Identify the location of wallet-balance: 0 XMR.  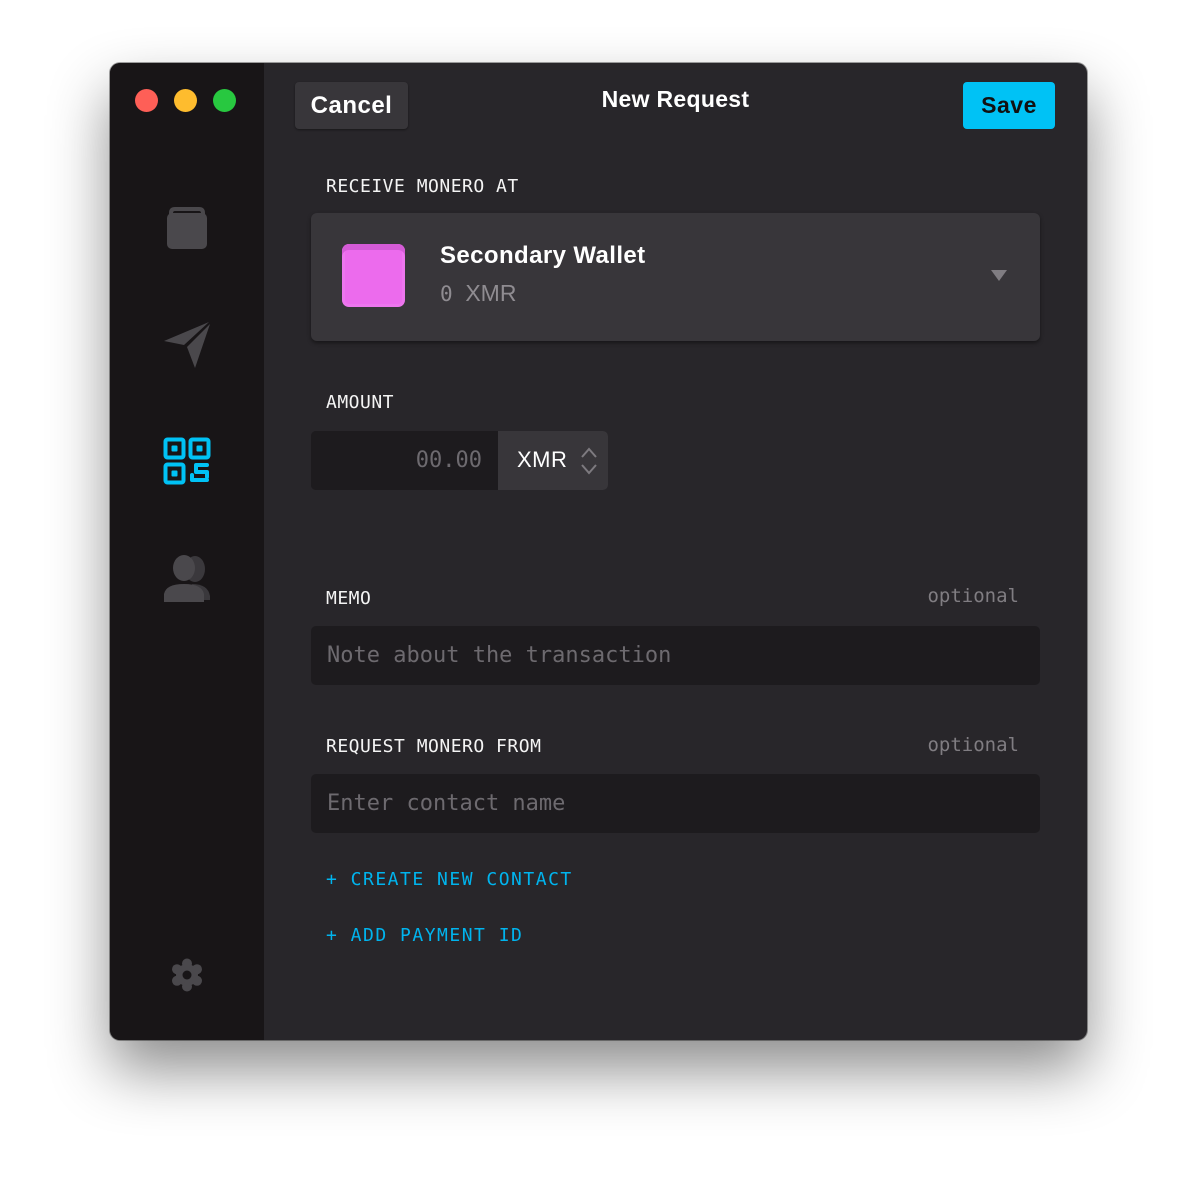
(478, 293).